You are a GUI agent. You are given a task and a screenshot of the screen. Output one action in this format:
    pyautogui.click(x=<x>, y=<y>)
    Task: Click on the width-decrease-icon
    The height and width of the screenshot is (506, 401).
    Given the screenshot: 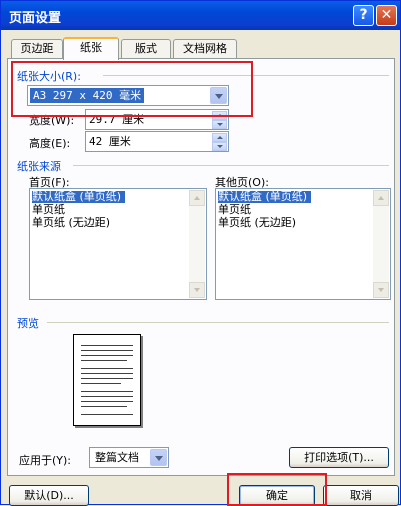 What is the action you would take?
    pyautogui.click(x=219, y=124)
    